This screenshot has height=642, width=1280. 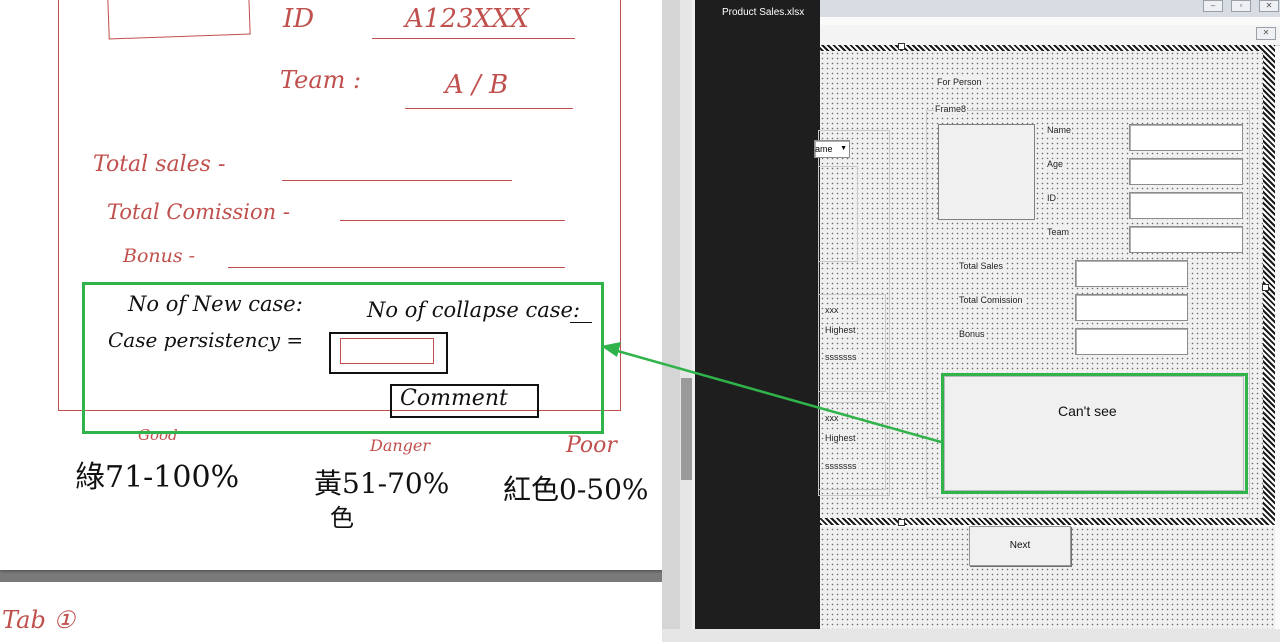 What do you see at coordinates (771, 393) in the screenshot?
I see `arrow-icon` at bounding box center [771, 393].